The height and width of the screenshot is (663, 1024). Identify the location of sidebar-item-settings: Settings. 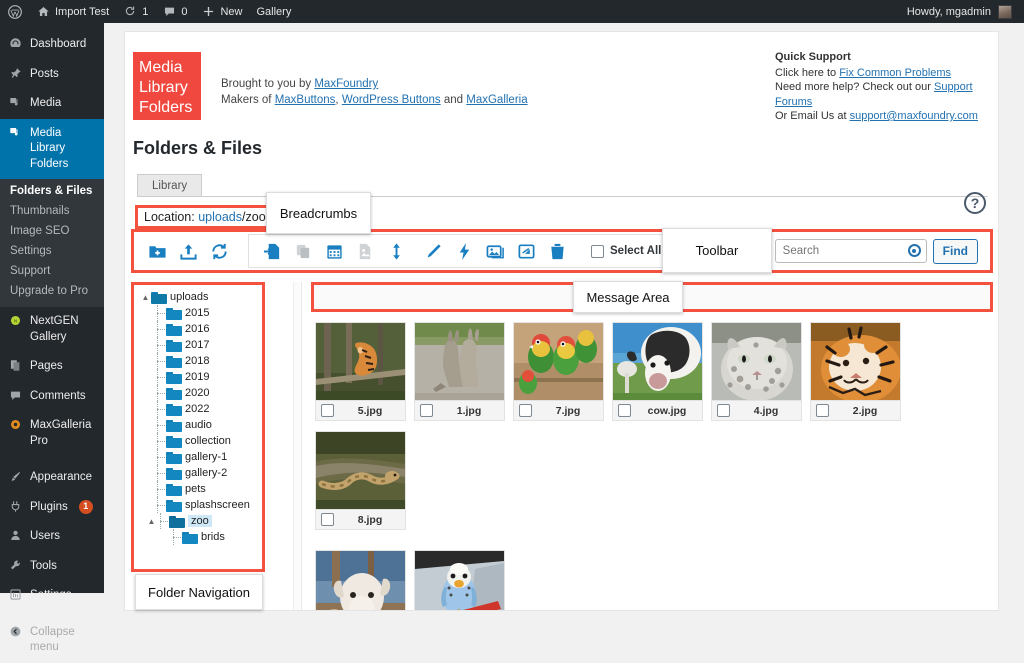
(52, 596).